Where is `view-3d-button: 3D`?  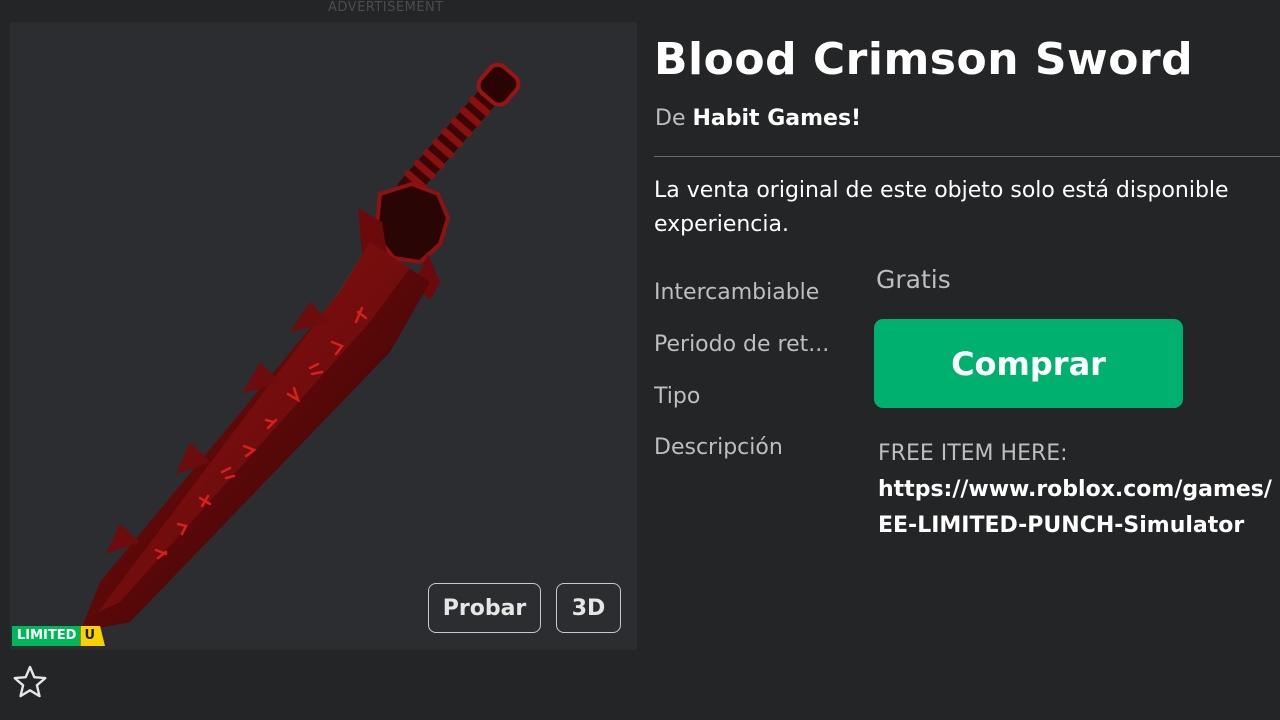
view-3d-button: 3D is located at coordinates (588, 608).